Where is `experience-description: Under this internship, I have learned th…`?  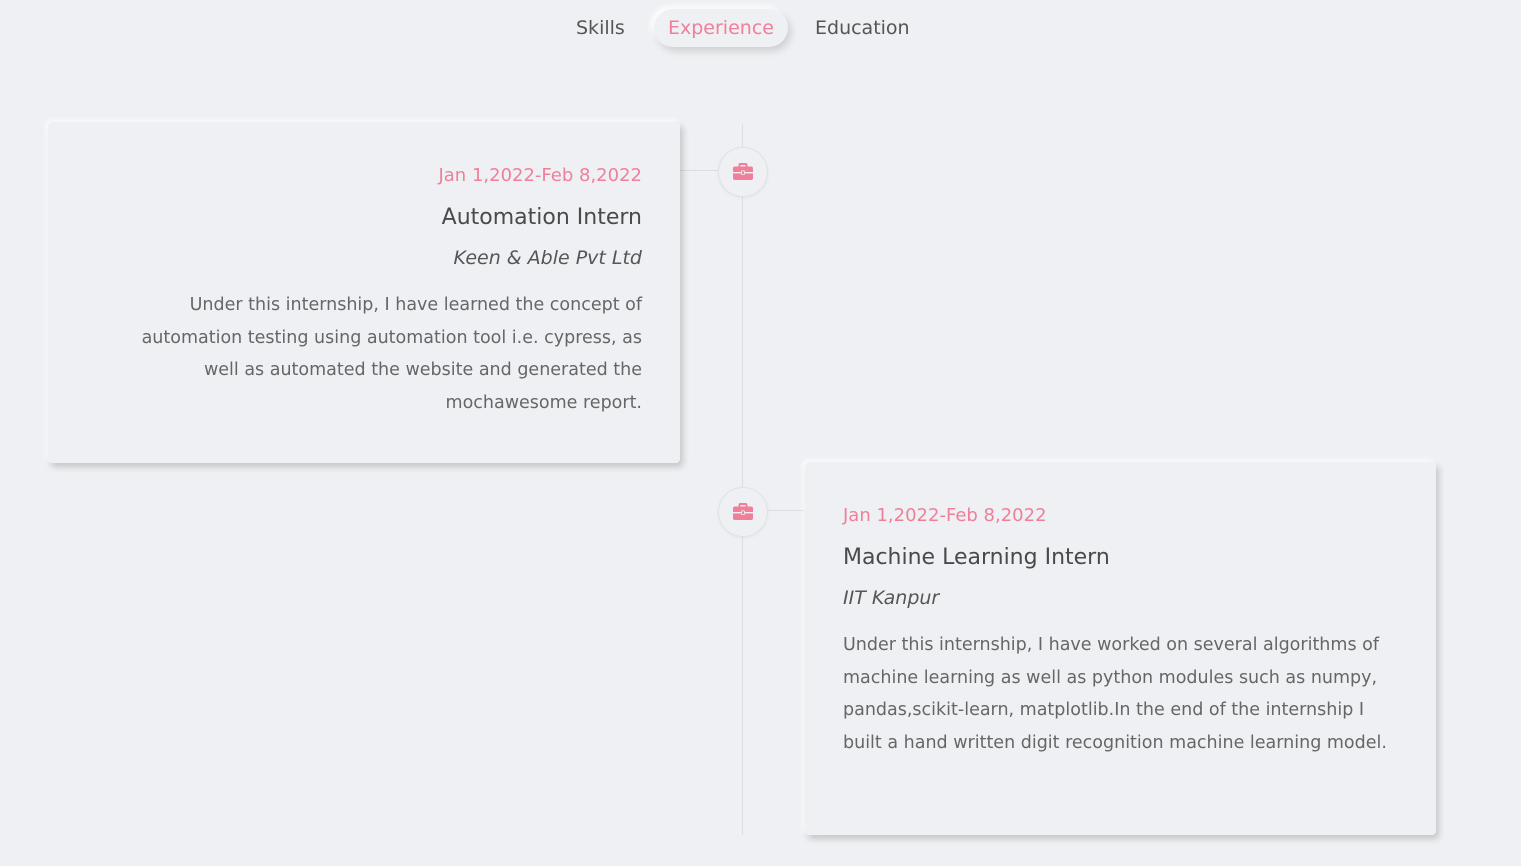
experience-description: Under this internship, I have learned th… is located at coordinates (391, 354).